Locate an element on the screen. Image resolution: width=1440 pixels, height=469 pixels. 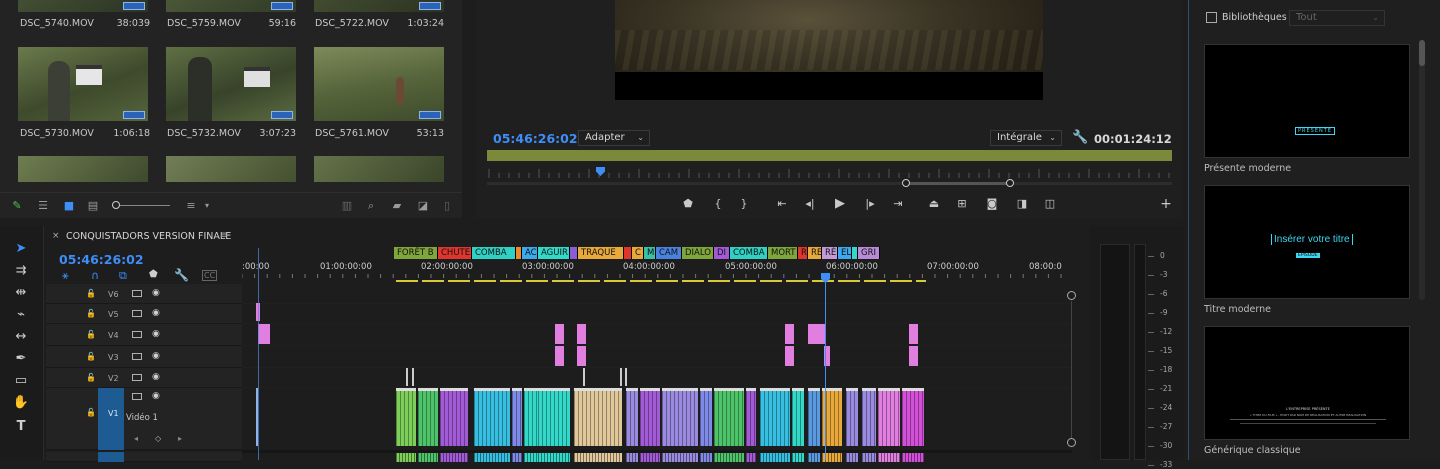
clip-name: DSC_5732.MOV is located at coordinates (204, 133).